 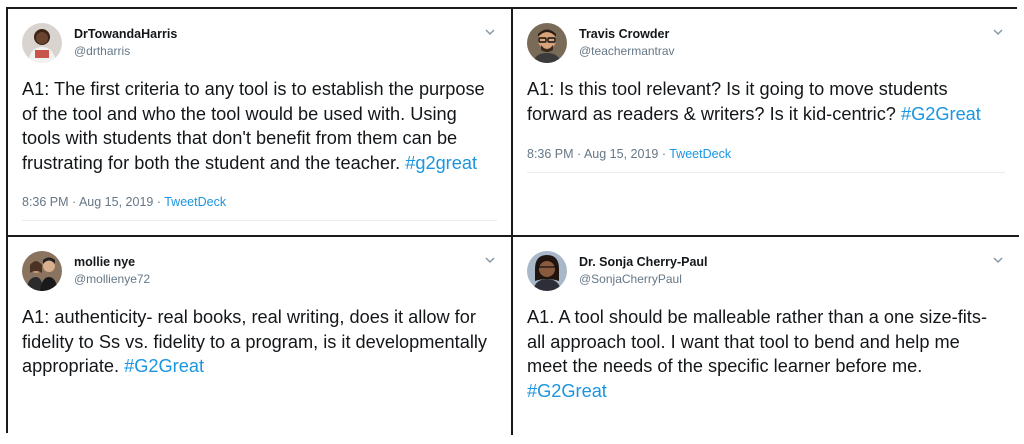 I want to click on hashtag-link: #g2great, so click(x=441, y=163).